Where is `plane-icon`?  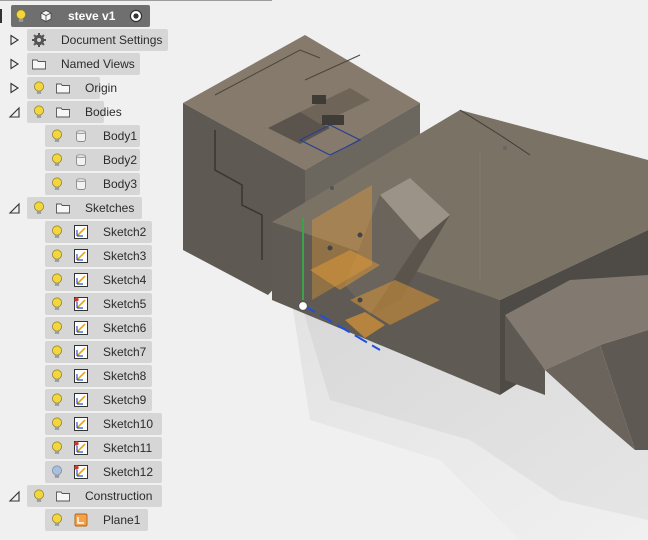 plane-icon is located at coordinates (81, 520).